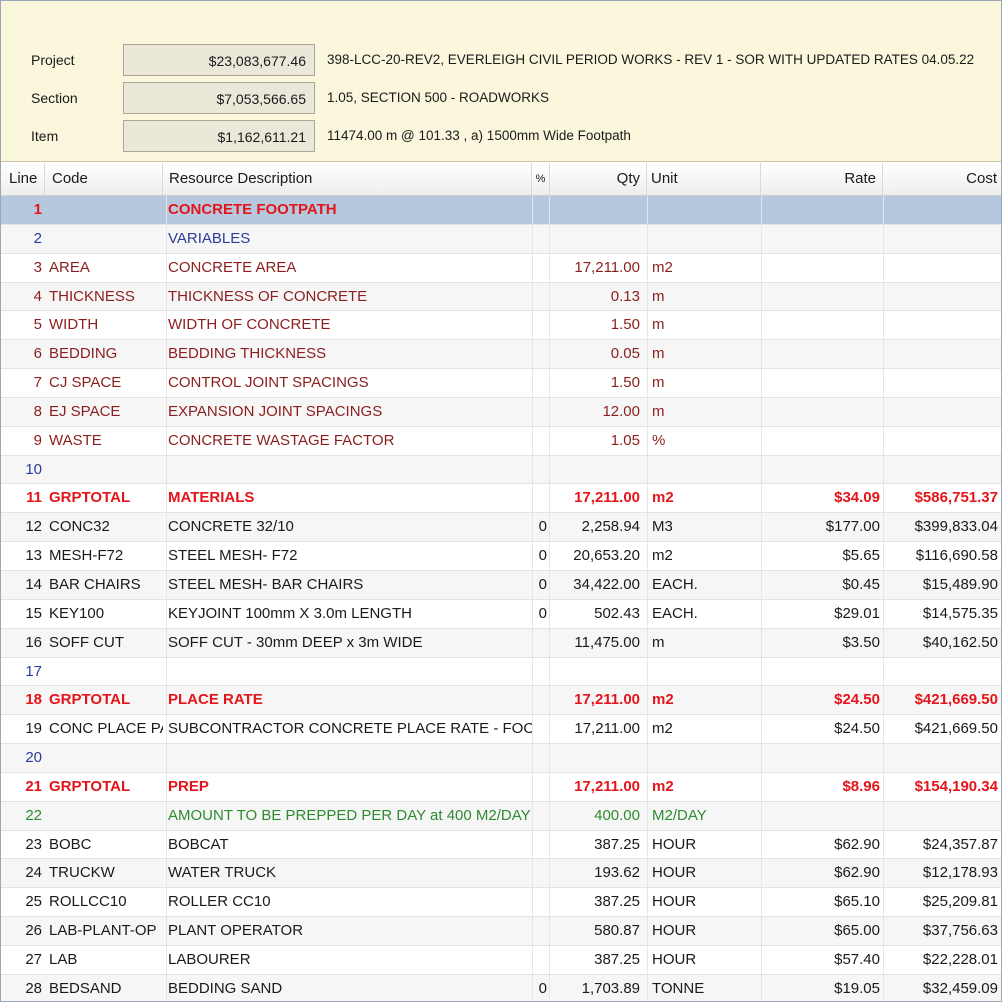 Image resolution: width=1002 pixels, height=1002 pixels. What do you see at coordinates (501, 441) in the screenshot?
I see `table-row: 9 WASTE CONCRETE WASTAGE FACTOR 1.05%` at bounding box center [501, 441].